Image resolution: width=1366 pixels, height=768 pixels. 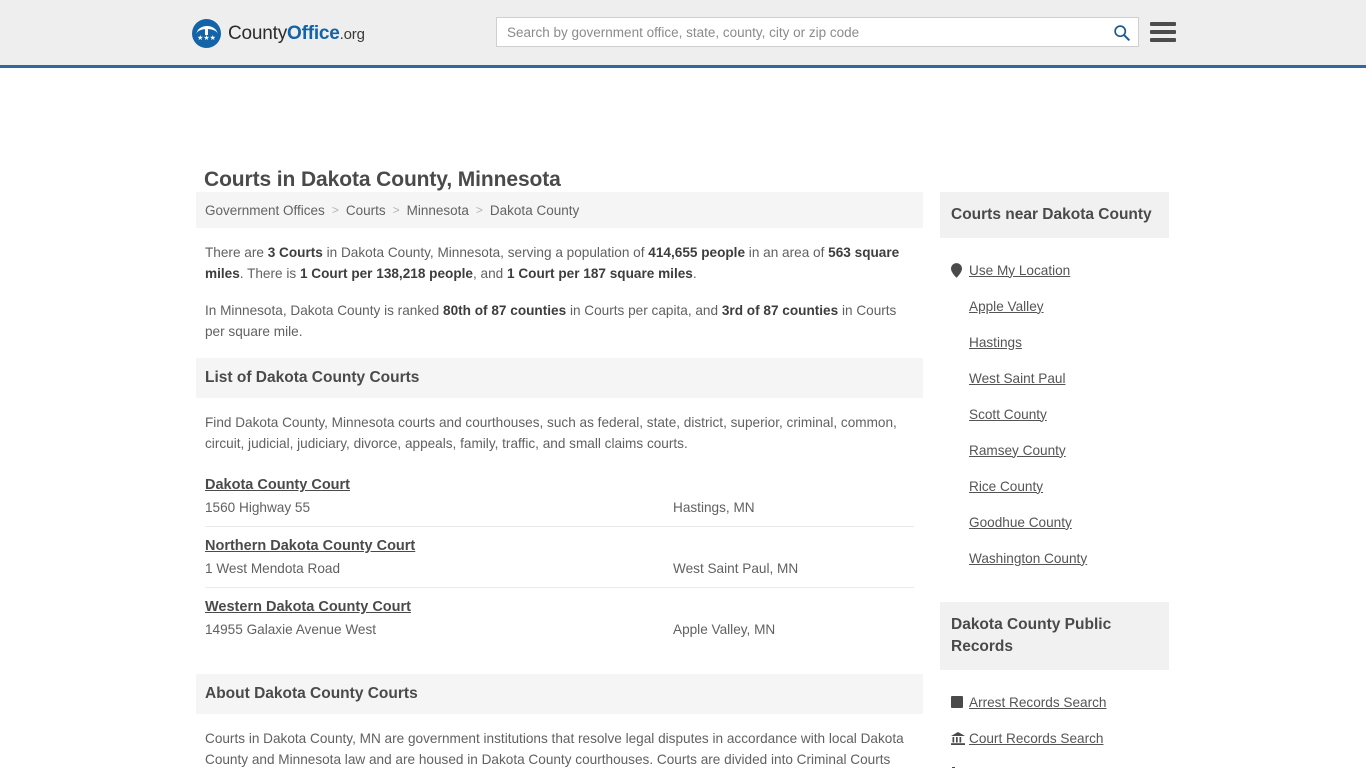 What do you see at coordinates (1054, 414) in the screenshot?
I see `sidebar-item-scott-county: Scott County` at bounding box center [1054, 414].